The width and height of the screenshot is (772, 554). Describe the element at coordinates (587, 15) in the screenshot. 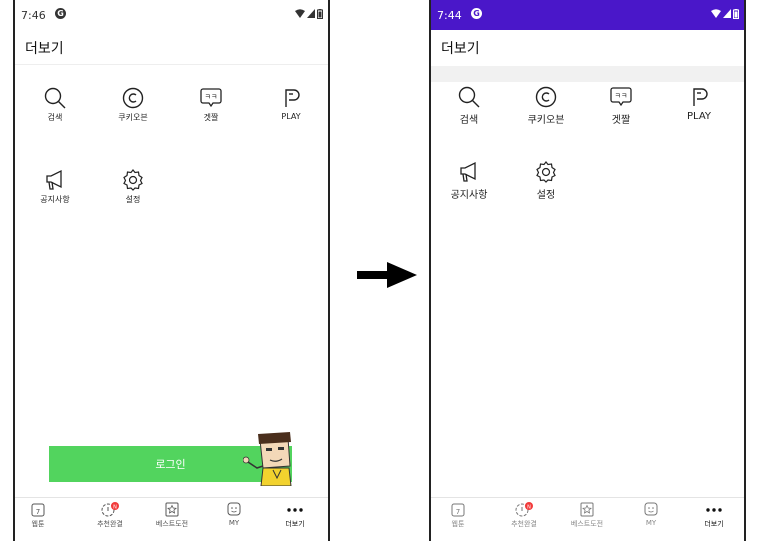

I see `status-bar: 7:44 G` at that location.